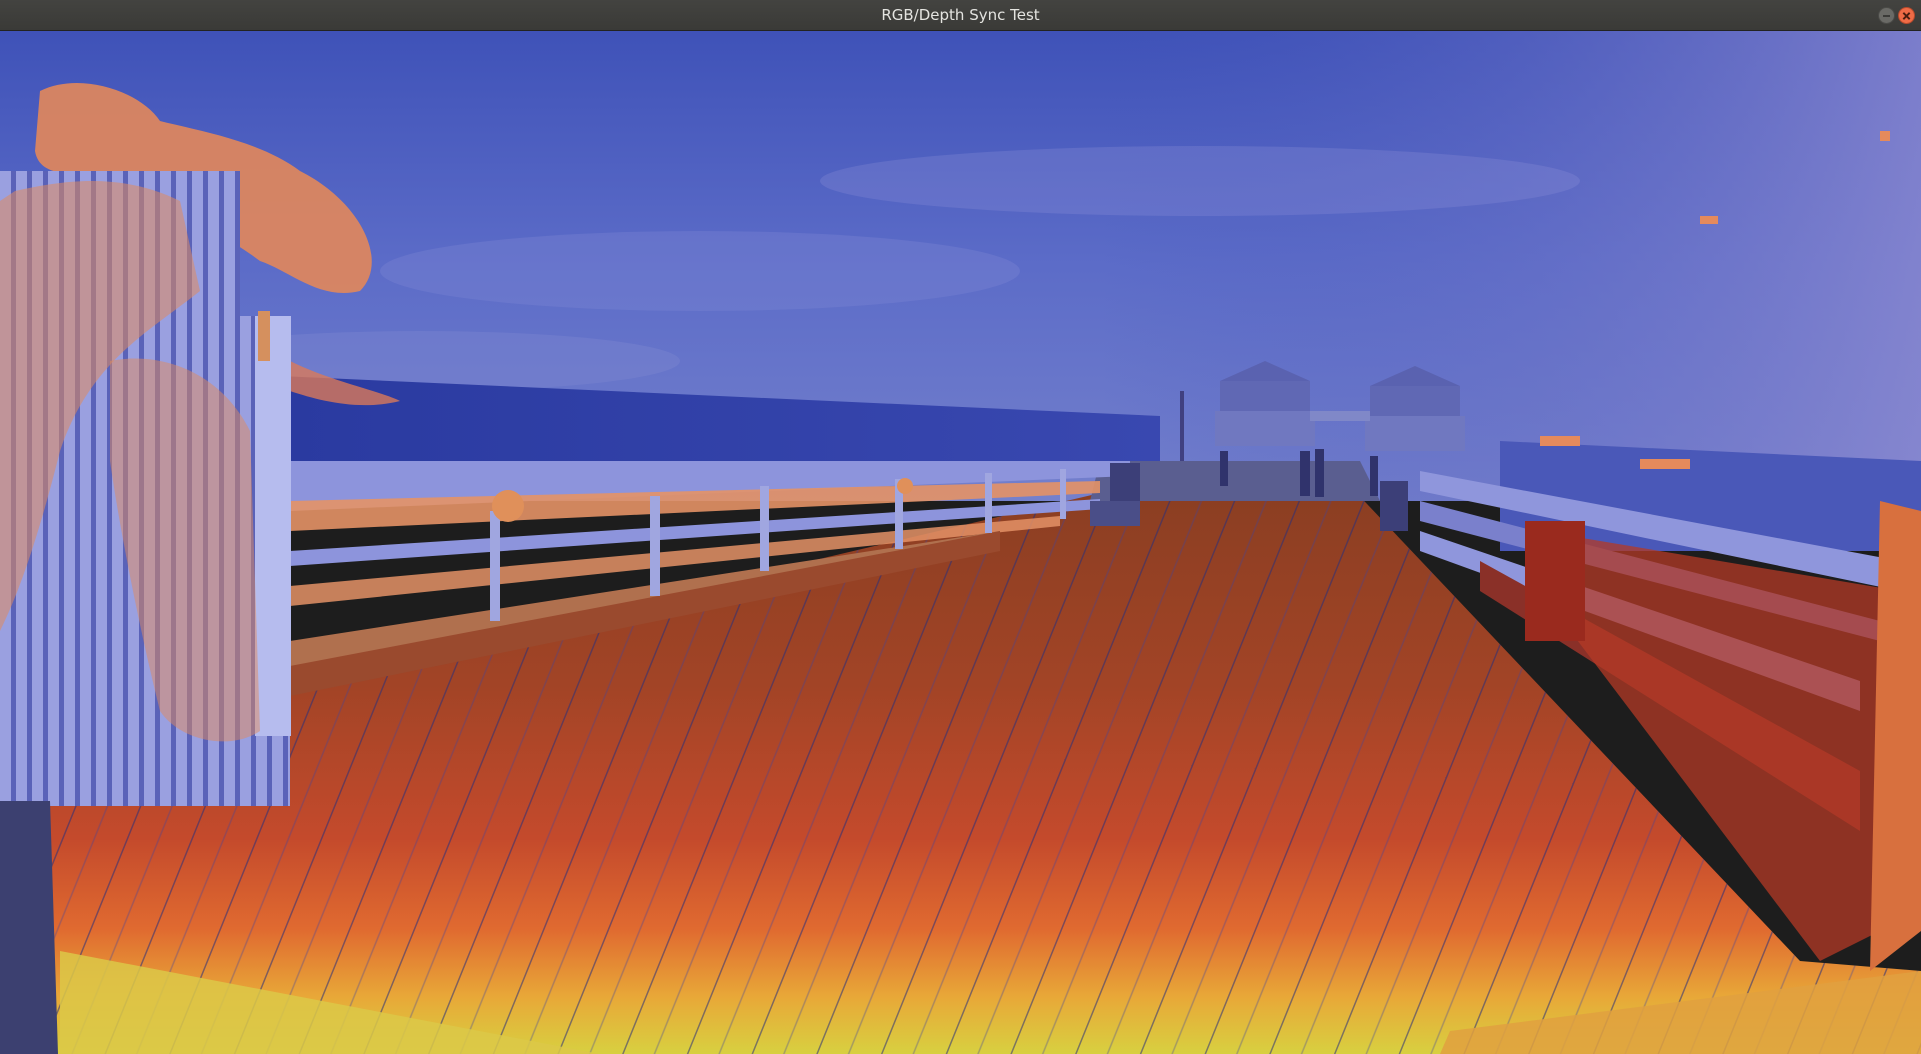 Image resolution: width=1921 pixels, height=1054 pixels. Describe the element at coordinates (1906, 15) in the screenshot. I see `close-button` at that location.